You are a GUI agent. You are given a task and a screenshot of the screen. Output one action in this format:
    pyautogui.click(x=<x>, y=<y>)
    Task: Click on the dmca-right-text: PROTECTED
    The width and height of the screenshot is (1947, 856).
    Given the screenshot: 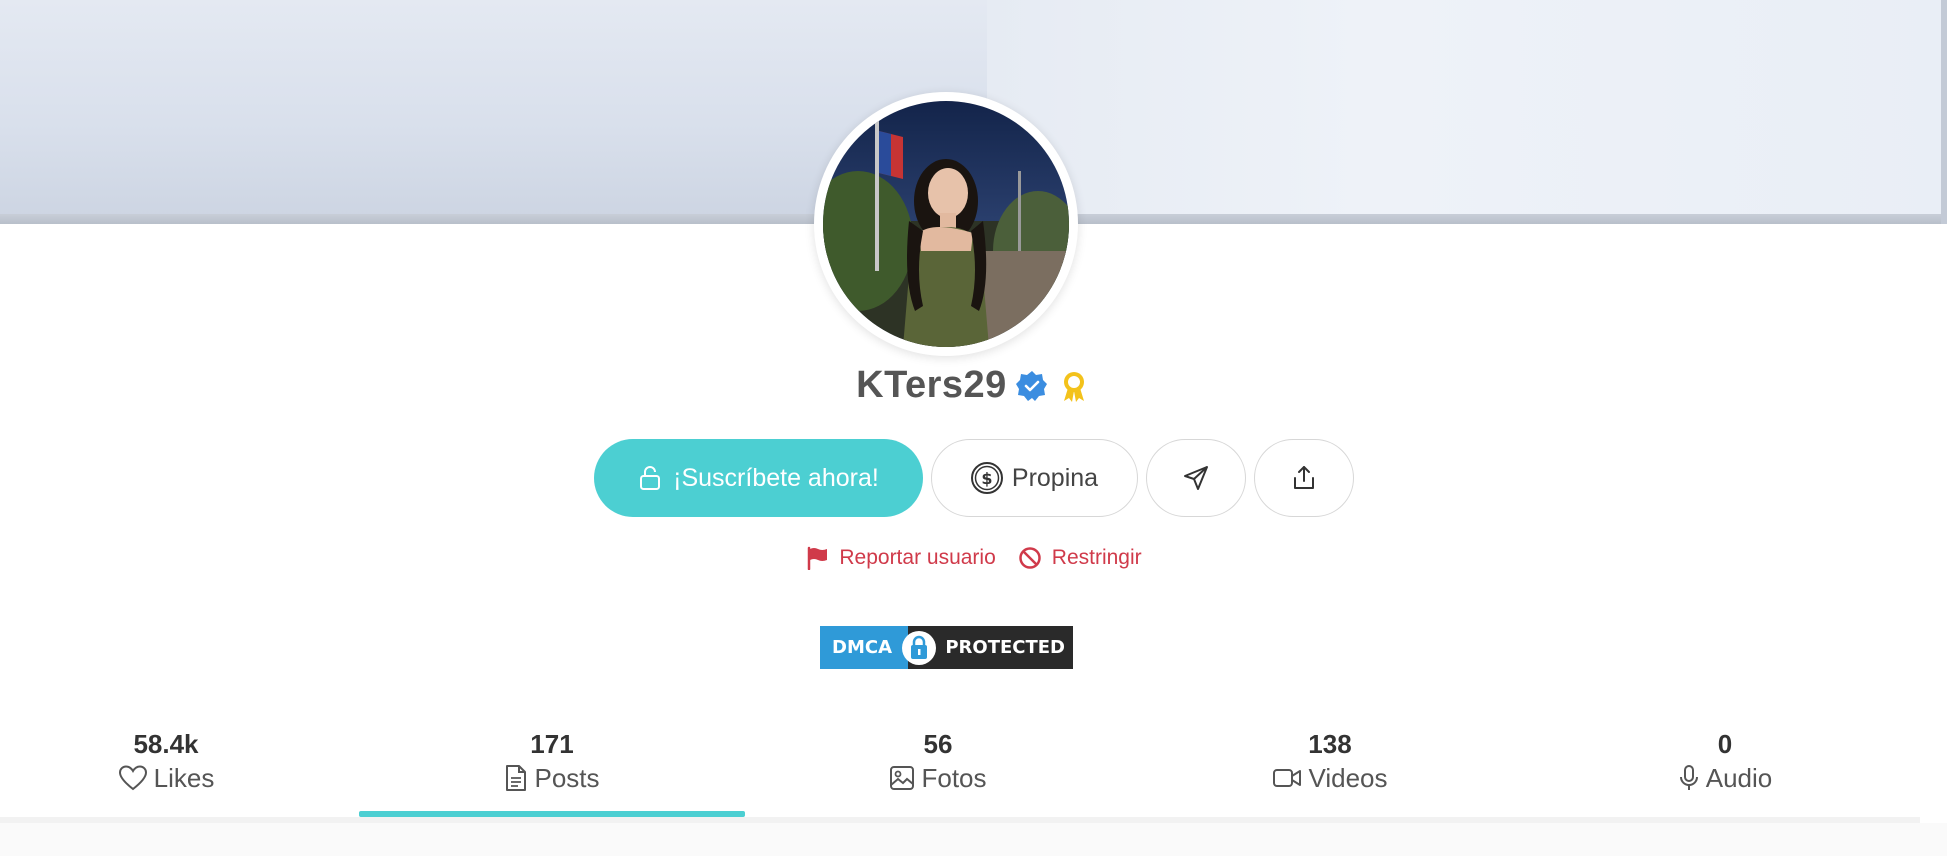 What is the action you would take?
    pyautogui.click(x=1005, y=647)
    